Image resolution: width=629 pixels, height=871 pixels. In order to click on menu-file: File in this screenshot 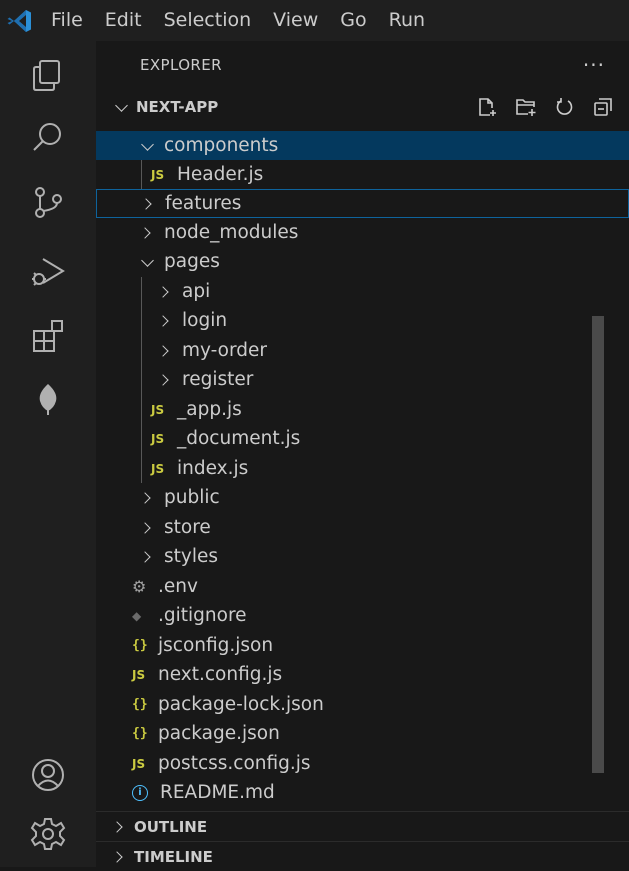, I will do `click(67, 20)`.